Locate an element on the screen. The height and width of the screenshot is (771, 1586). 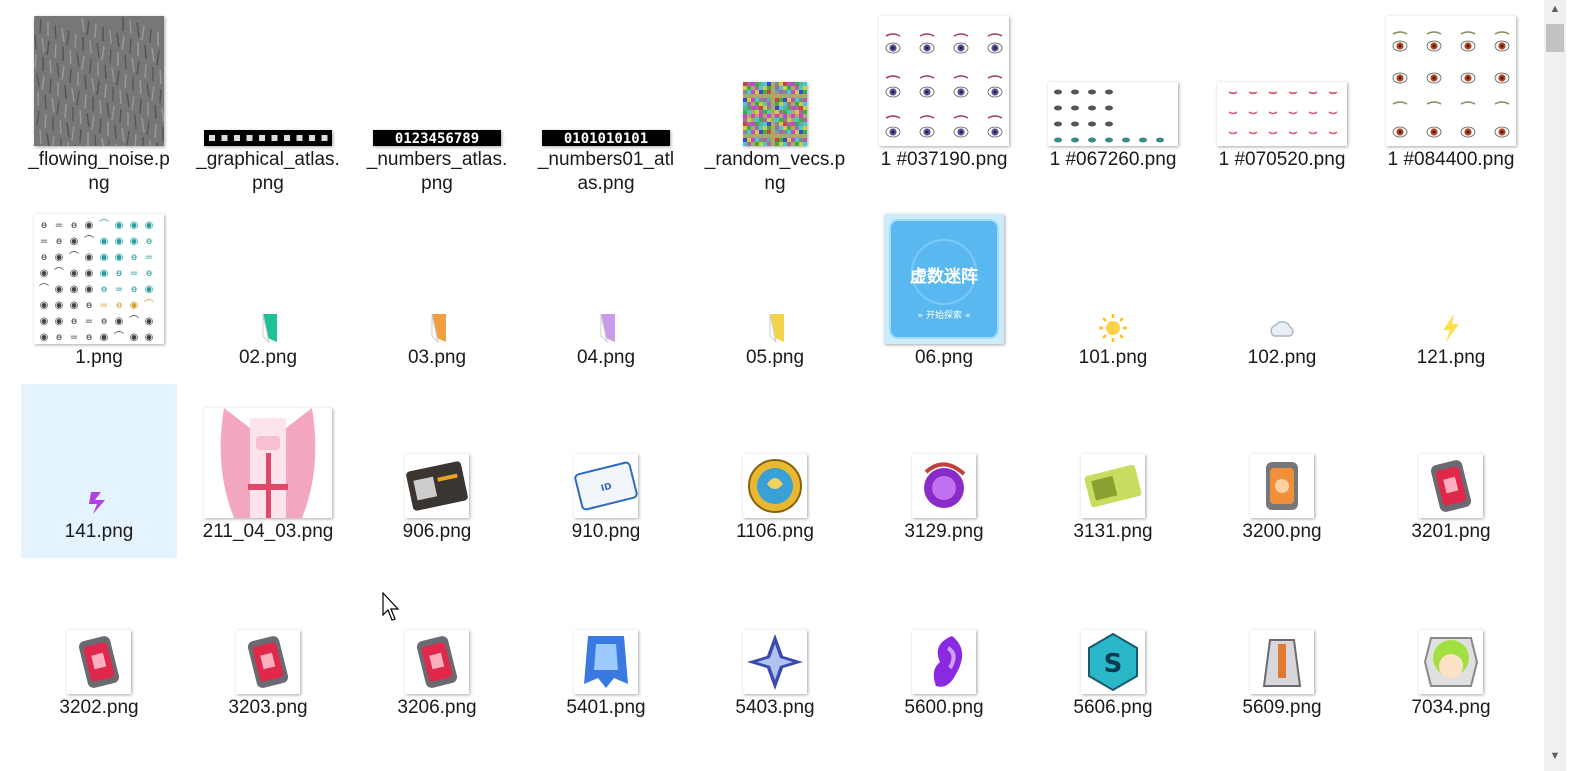
lightning-icon-thumbnail is located at coordinates (1451, 328).